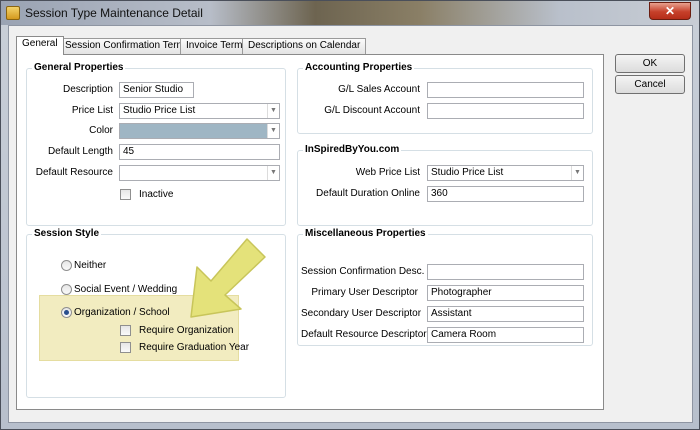  Describe the element at coordinates (126, 289) in the screenshot. I see `social-event-label: Social Event / Wedding` at that location.